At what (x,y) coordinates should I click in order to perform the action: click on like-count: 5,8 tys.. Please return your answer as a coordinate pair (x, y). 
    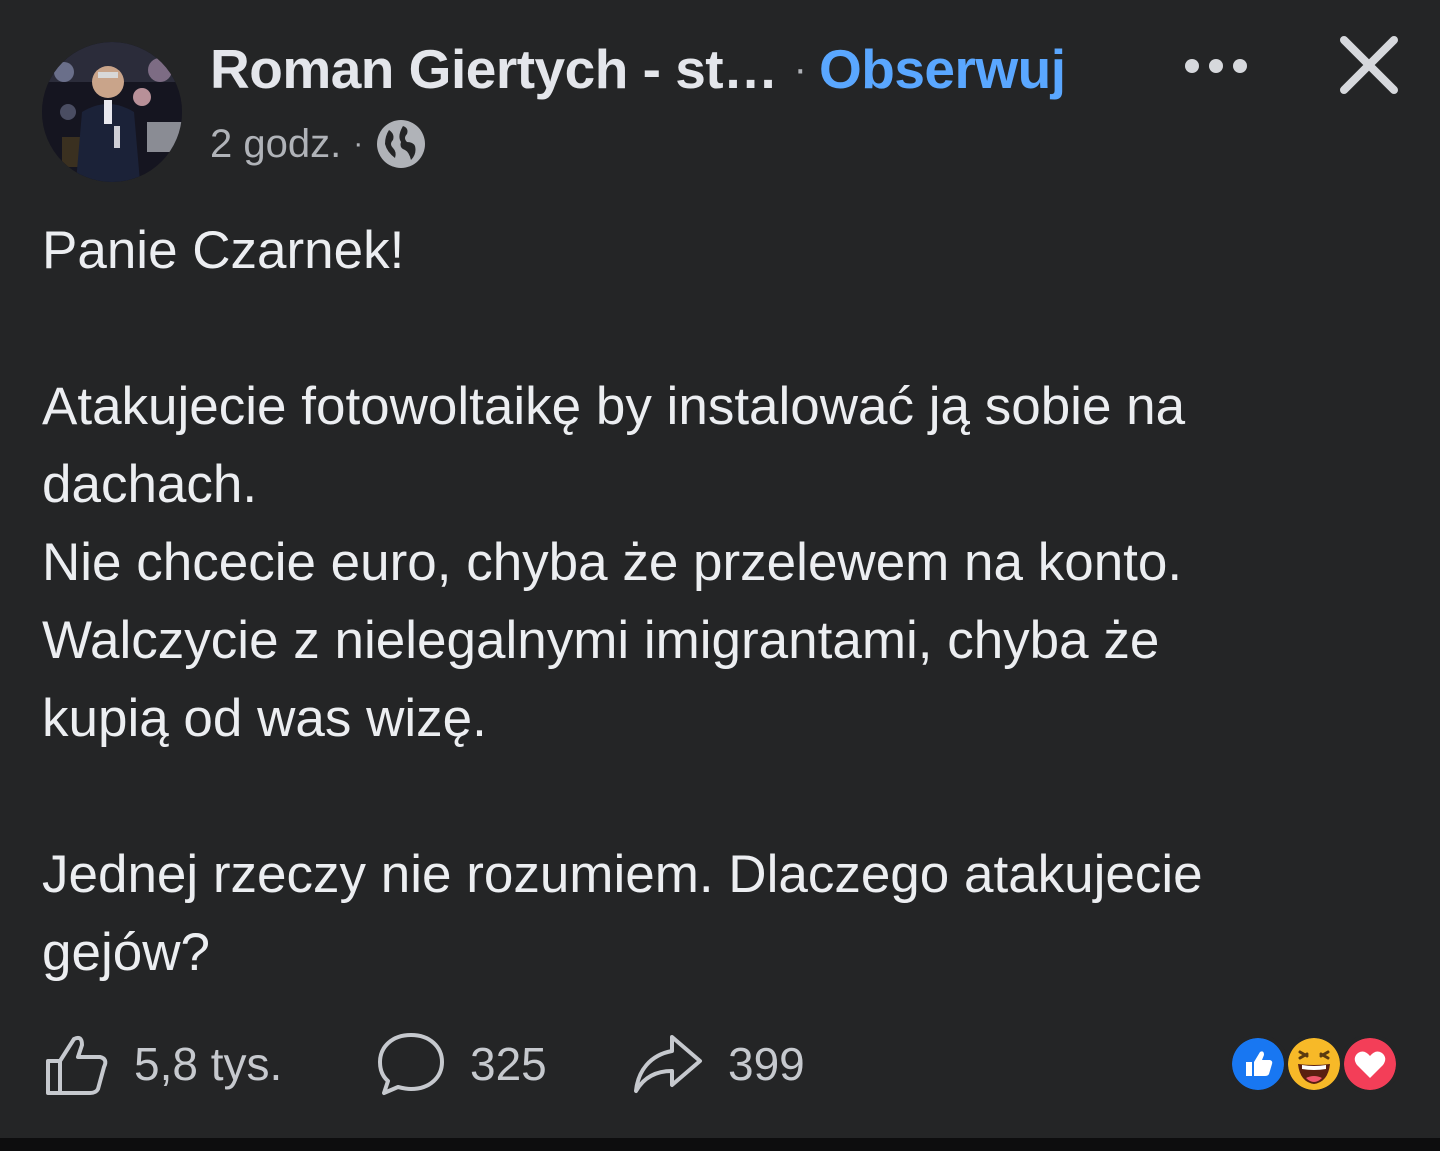
    Looking at the image, I should click on (208, 1064).